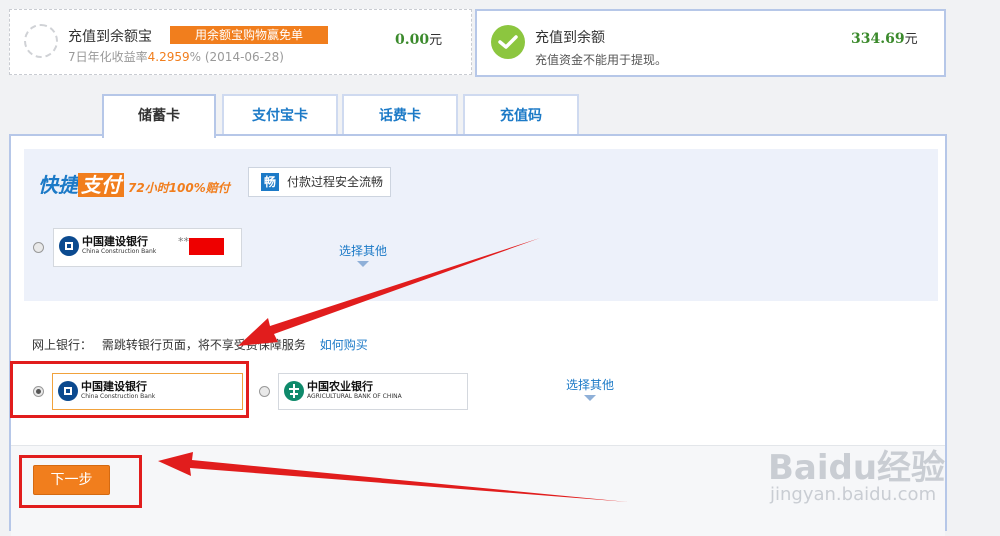 The image size is (1000, 536). Describe the element at coordinates (389, 292) in the screenshot. I see `arrow-to-bank` at that location.